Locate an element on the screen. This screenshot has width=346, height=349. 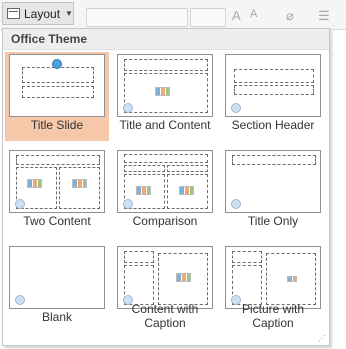
layout-label: Content with Caption is located at coordinates (165, 316).